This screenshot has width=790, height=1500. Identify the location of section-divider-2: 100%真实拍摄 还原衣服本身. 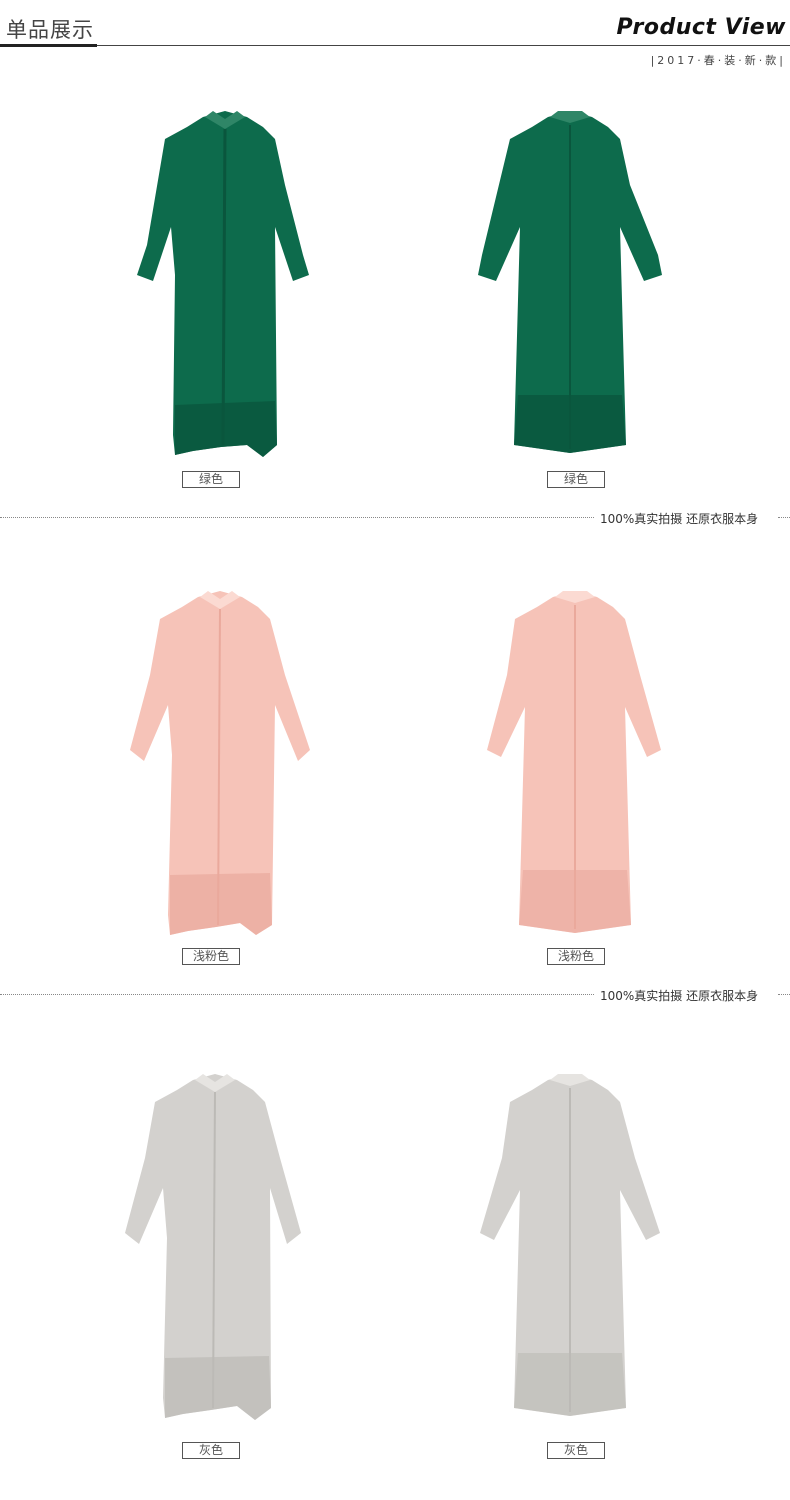
(395, 995).